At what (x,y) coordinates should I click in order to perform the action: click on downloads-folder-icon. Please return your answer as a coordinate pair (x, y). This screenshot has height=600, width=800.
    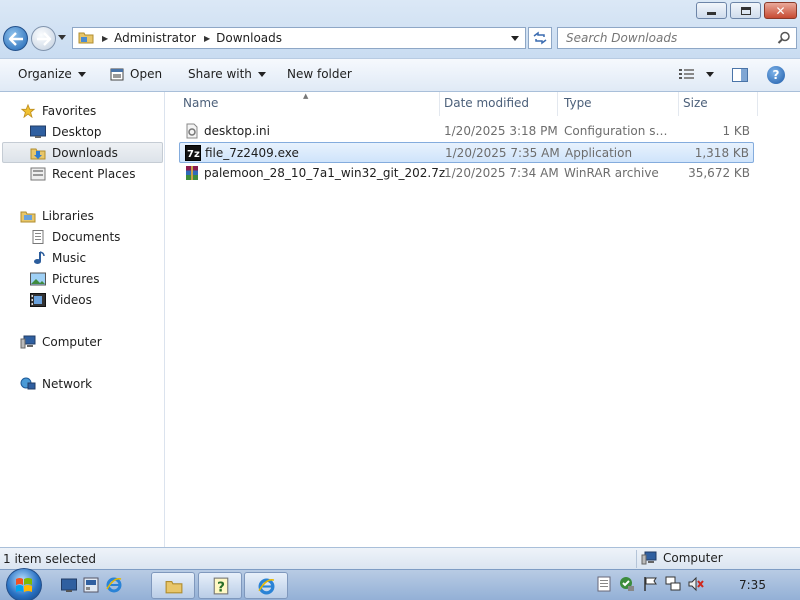
    Looking at the image, I should click on (38, 153).